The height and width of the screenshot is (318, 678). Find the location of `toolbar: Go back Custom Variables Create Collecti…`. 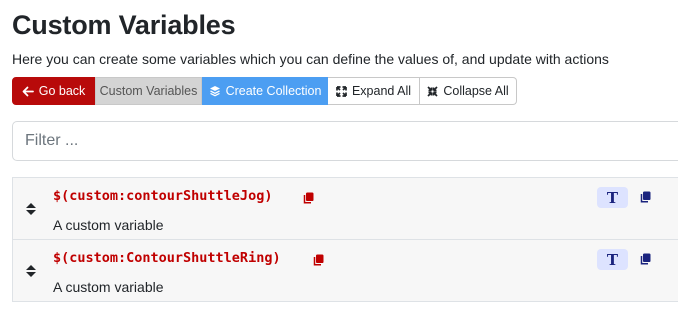

toolbar: Go back Custom Variables Create Collecti… is located at coordinates (264, 91).